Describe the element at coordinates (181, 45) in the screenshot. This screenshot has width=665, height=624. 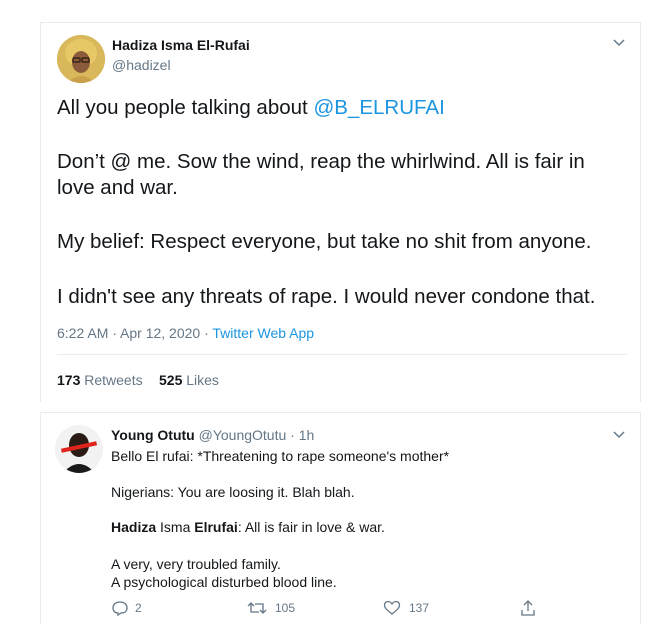
I see `author-name: Hadiza Isma El-Rufai` at that location.